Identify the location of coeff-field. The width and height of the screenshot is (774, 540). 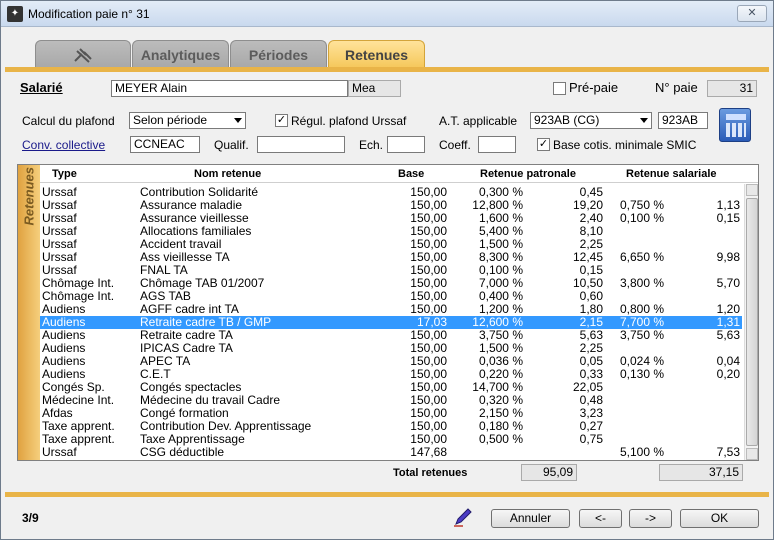
(497, 144).